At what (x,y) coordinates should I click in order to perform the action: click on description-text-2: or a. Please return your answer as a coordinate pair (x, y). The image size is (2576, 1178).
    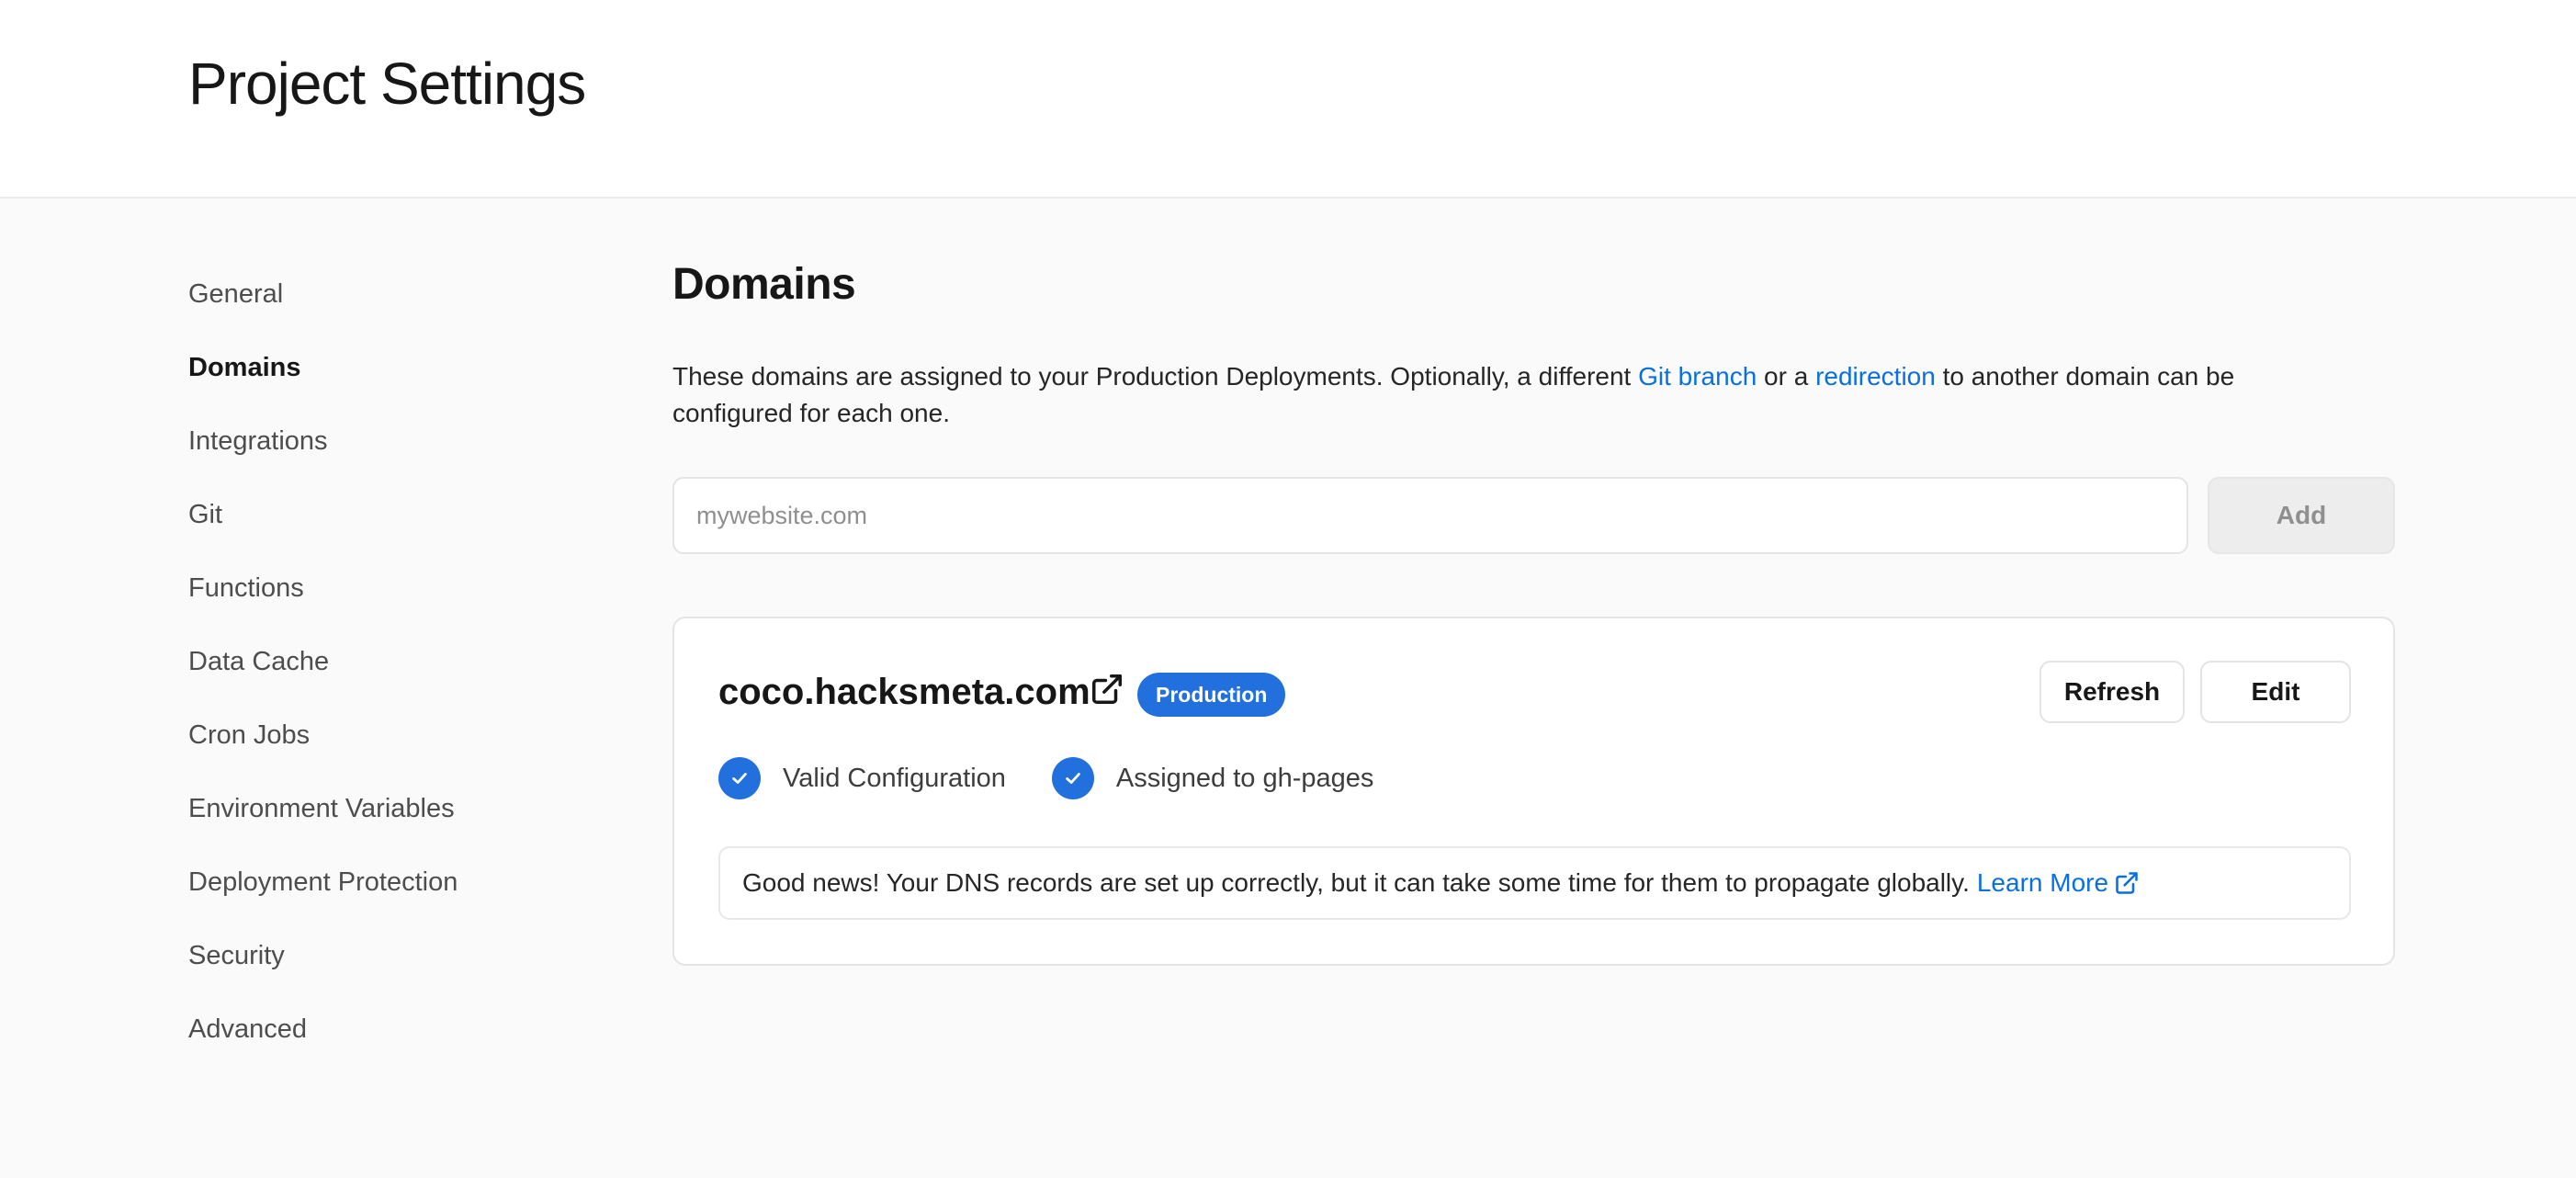
    Looking at the image, I should click on (1786, 376).